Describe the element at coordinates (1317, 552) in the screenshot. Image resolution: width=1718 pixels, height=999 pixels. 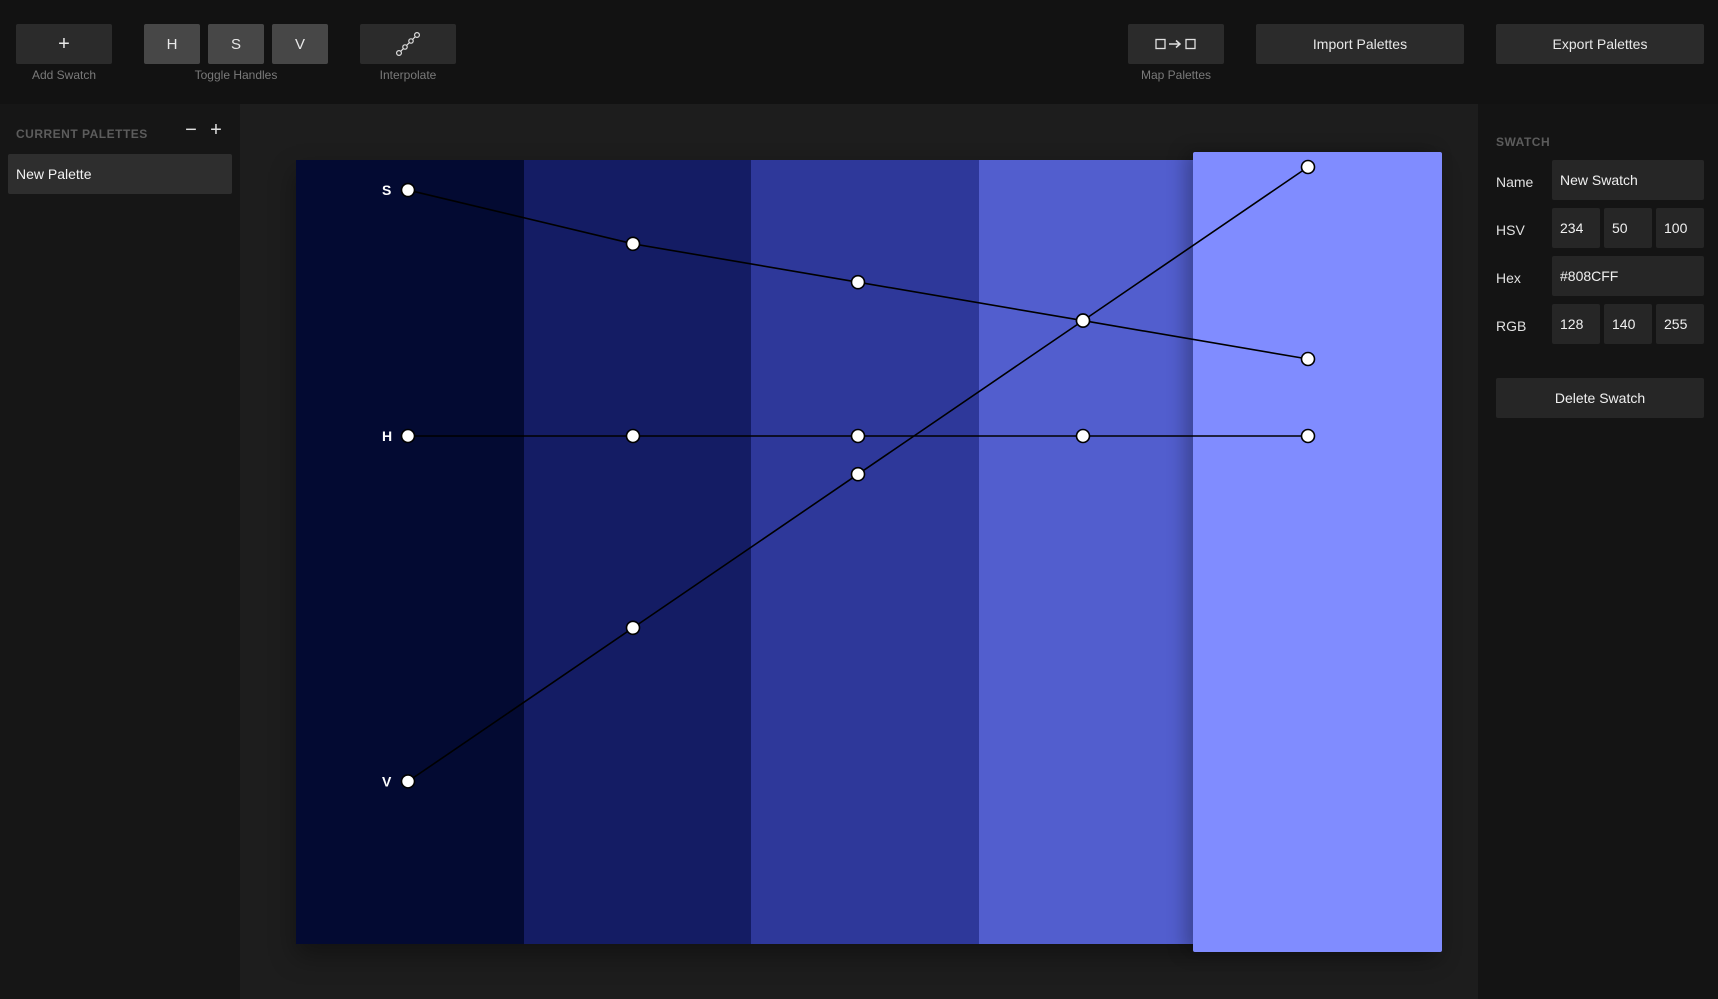
I see `swatch-selected` at that location.